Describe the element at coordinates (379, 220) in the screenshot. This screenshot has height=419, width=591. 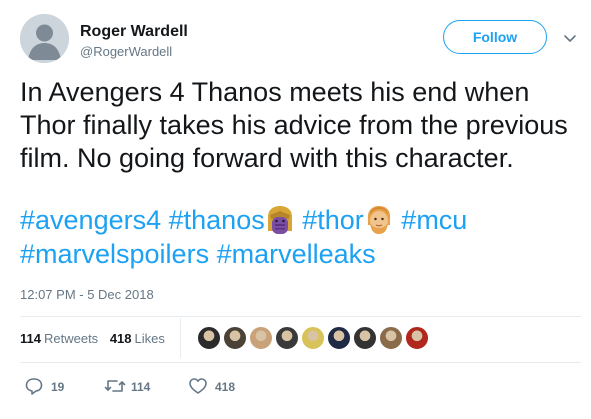
I see `thor-face-emoji` at that location.